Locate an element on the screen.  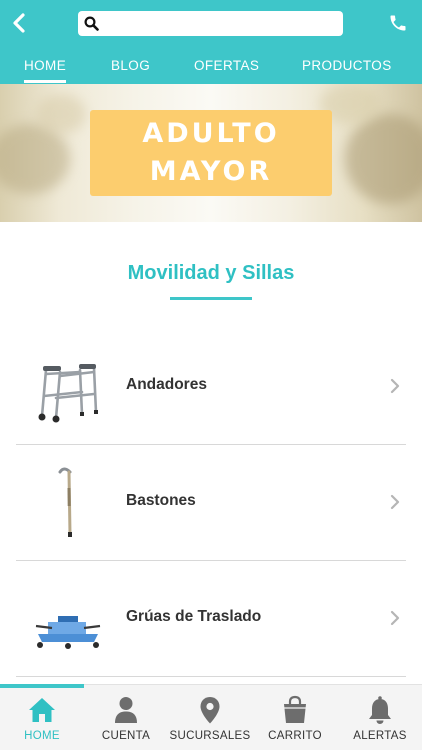
nav-label: HOME is located at coordinates (42, 736).